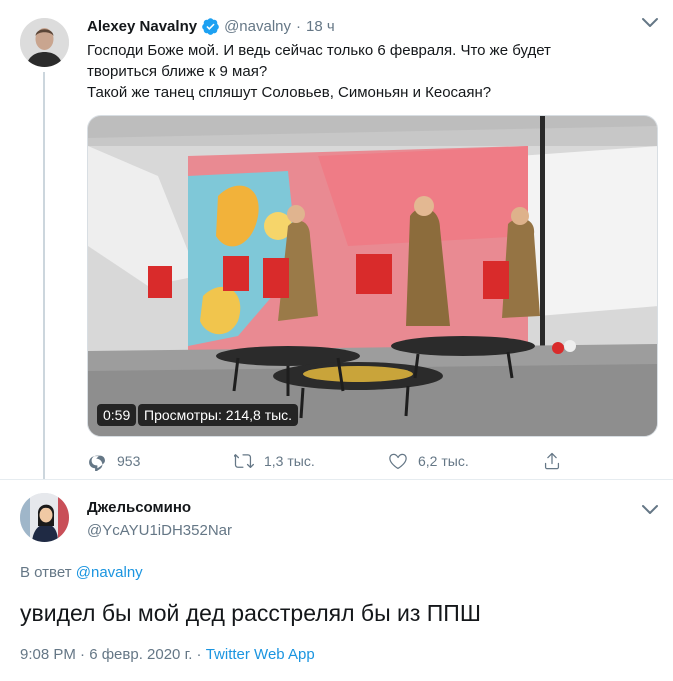 This screenshot has width=673, height=681. What do you see at coordinates (44, 517) in the screenshot?
I see `reply-author-avatar` at bounding box center [44, 517].